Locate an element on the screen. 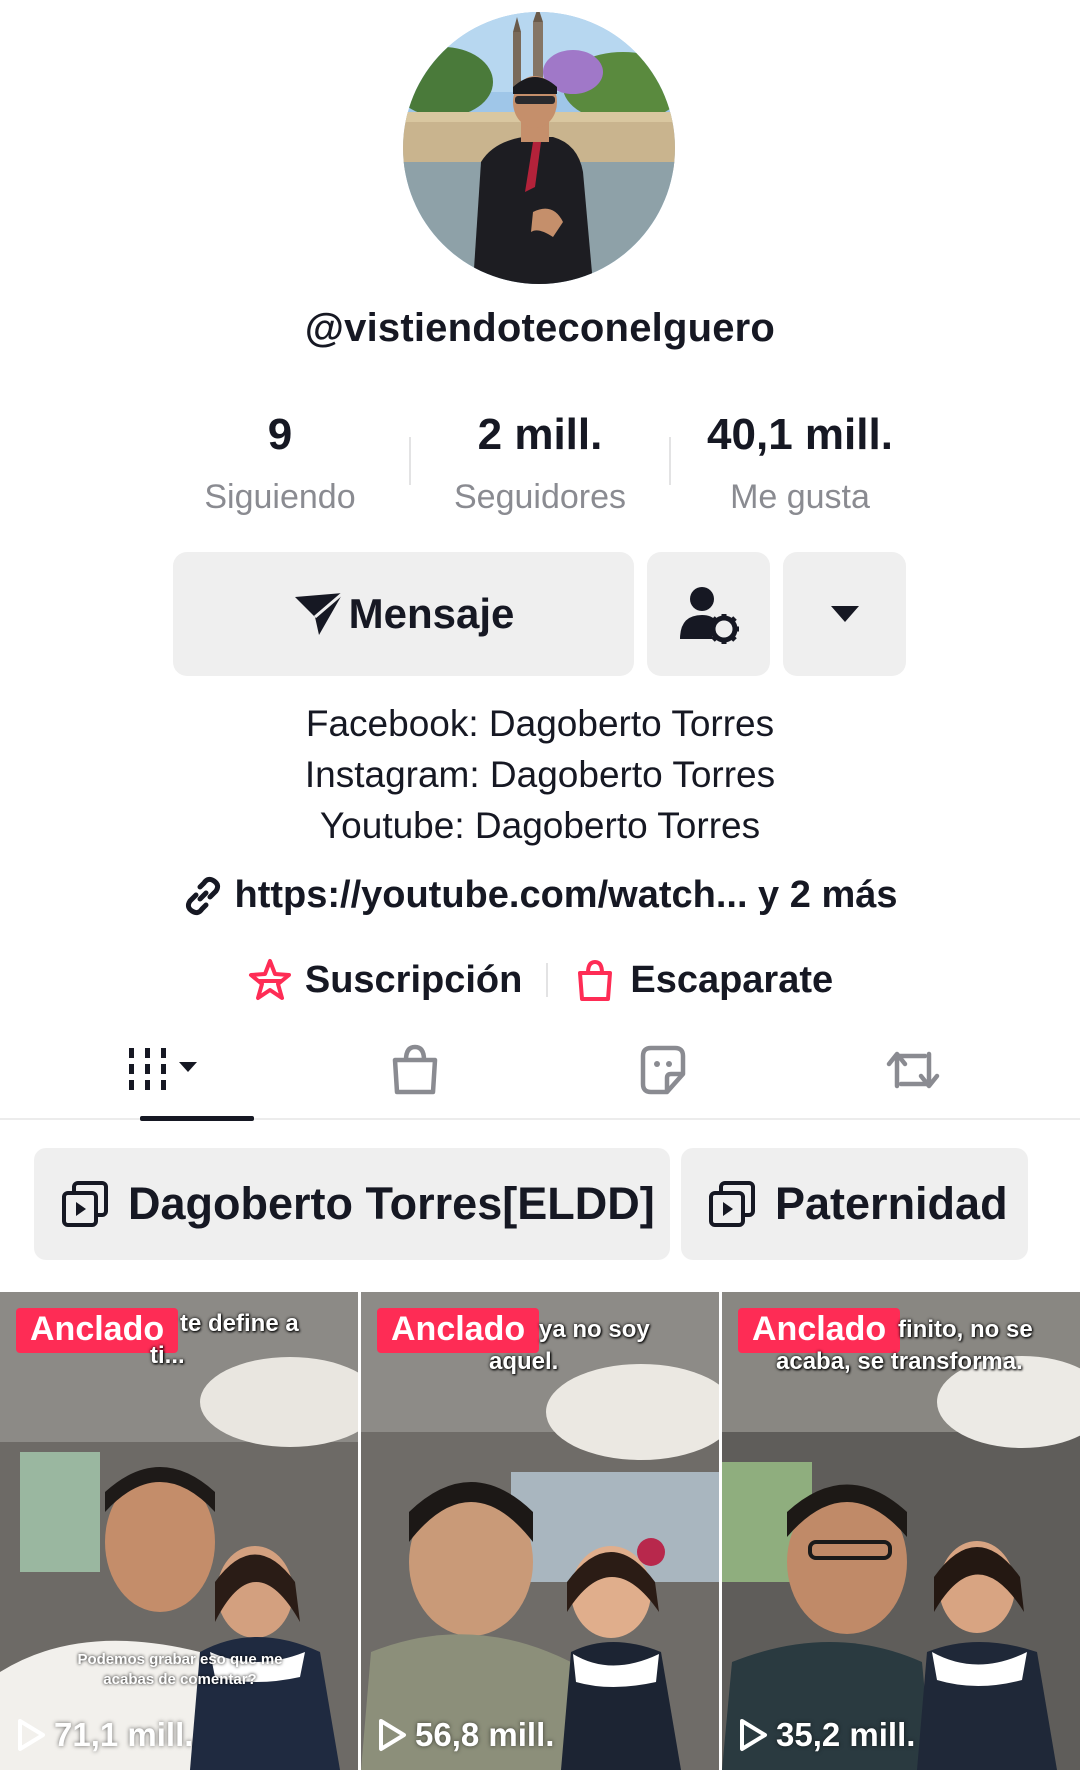  video-views: 35,2 mill. is located at coordinates (826, 1735).